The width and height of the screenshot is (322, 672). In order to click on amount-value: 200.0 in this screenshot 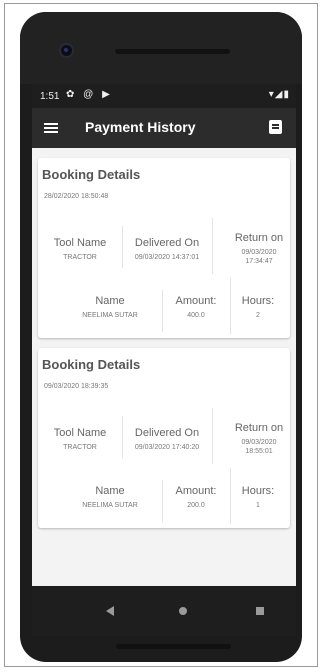, I will do `click(196, 505)`.